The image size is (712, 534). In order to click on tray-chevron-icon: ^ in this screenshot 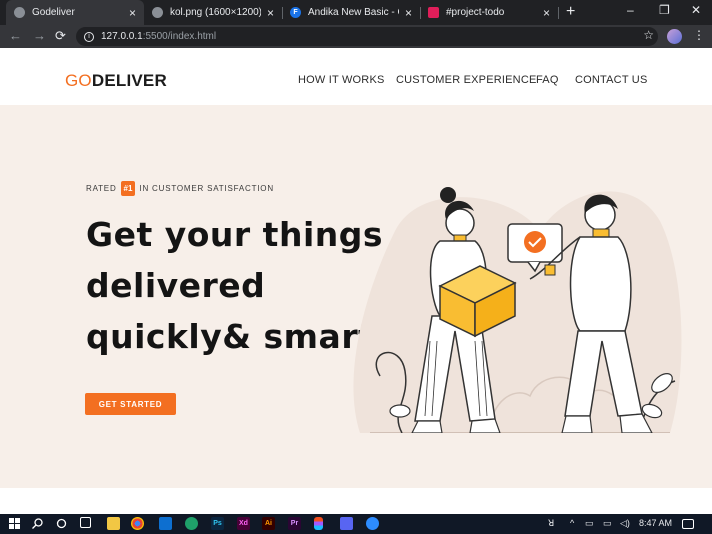, I will do `click(572, 523)`.